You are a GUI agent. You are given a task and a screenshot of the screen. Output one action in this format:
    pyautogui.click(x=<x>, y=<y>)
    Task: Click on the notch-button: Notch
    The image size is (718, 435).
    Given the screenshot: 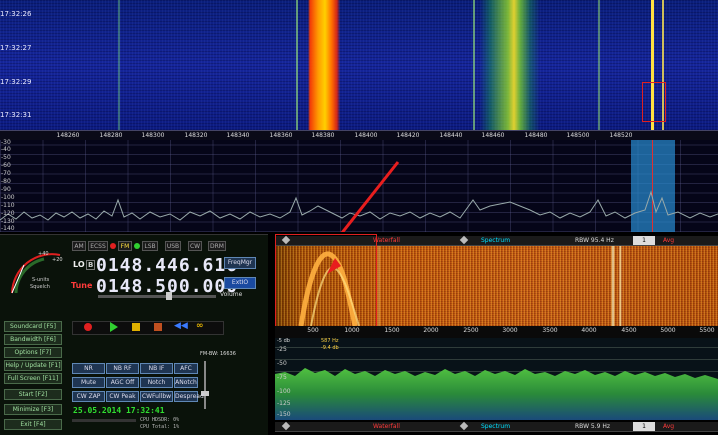 What is the action you would take?
    pyautogui.click(x=156, y=382)
    